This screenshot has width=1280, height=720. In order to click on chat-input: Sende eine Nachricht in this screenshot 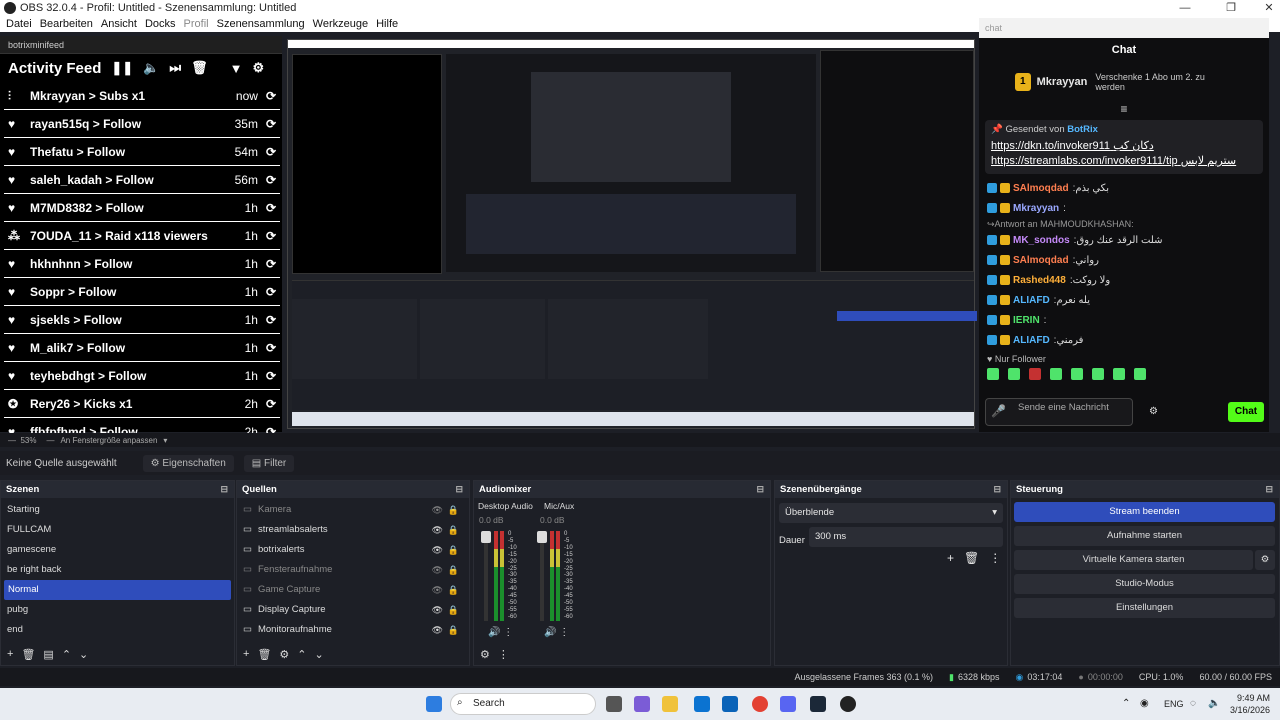, I will do `click(1059, 412)`.